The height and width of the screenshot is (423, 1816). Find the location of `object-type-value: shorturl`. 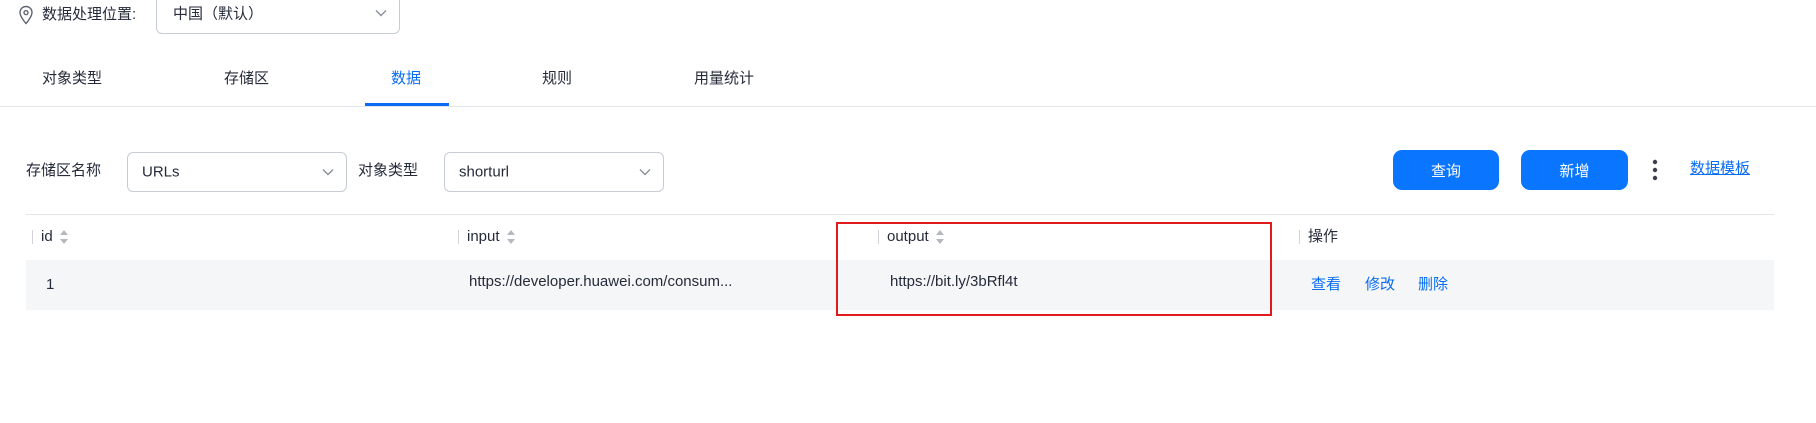

object-type-value: shorturl is located at coordinates (484, 172).